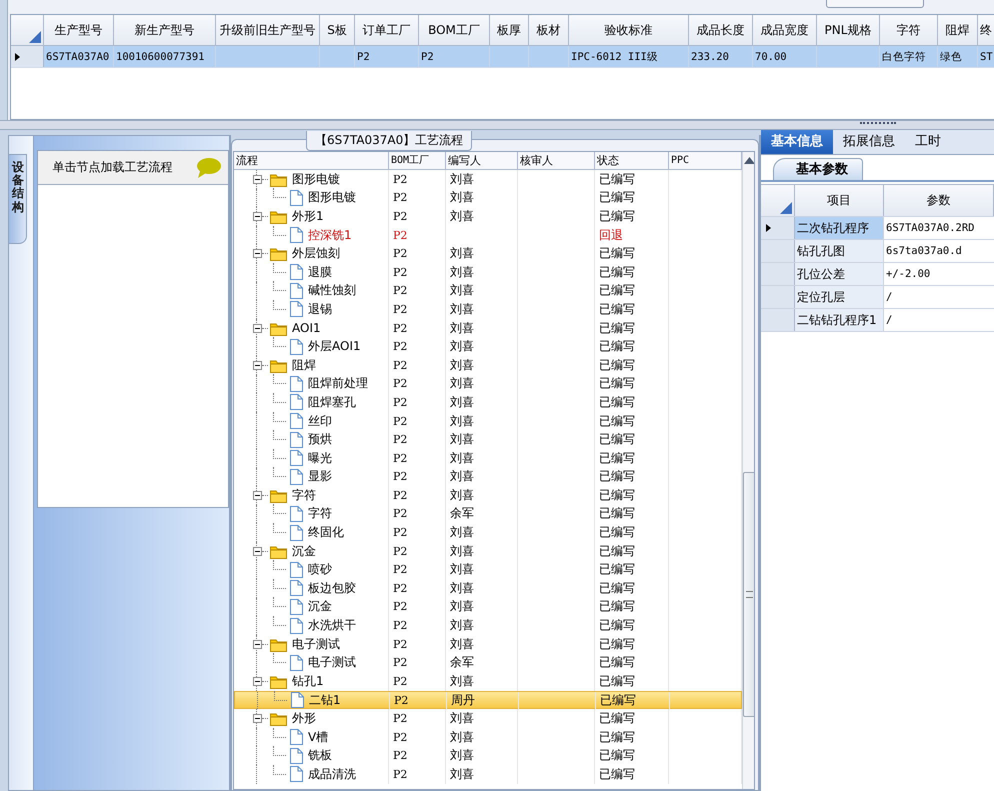 Image resolution: width=994 pixels, height=791 pixels. Describe the element at coordinates (338, 383) in the screenshot. I see `tree-node-label: 阻焊前处理` at that location.